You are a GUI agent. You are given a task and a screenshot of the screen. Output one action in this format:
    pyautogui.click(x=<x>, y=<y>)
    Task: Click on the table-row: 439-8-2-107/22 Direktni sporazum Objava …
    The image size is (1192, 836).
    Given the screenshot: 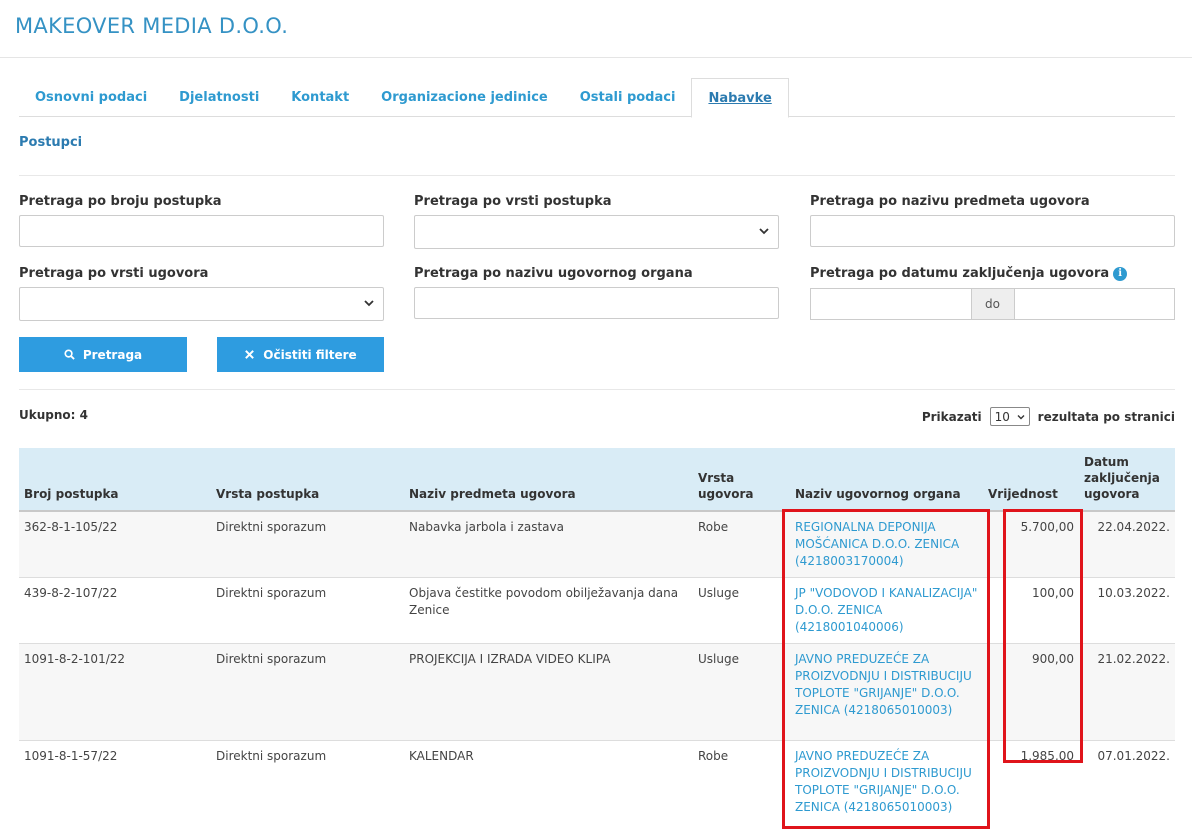 What is the action you would take?
    pyautogui.click(x=597, y=610)
    